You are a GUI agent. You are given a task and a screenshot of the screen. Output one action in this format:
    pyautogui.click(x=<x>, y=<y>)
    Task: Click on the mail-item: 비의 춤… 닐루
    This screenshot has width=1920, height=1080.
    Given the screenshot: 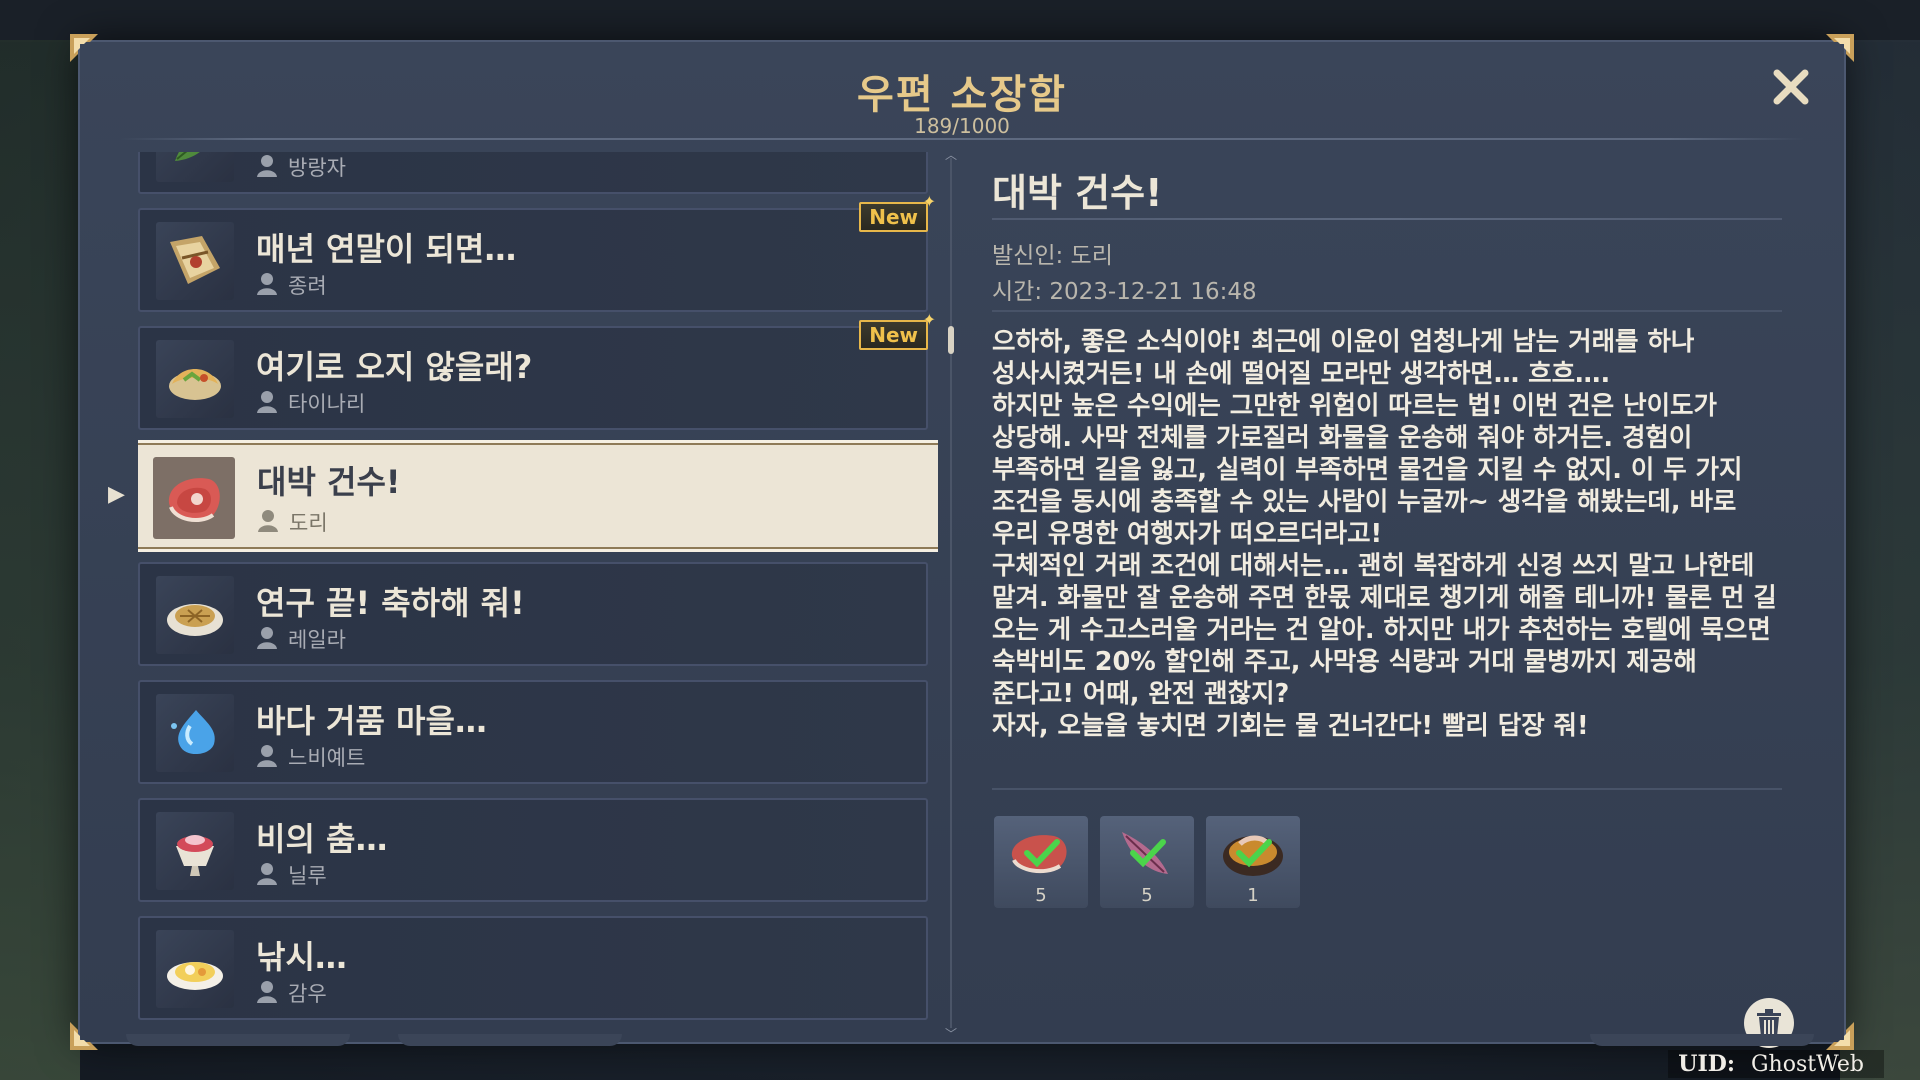 What is the action you would take?
    pyautogui.click(x=533, y=850)
    